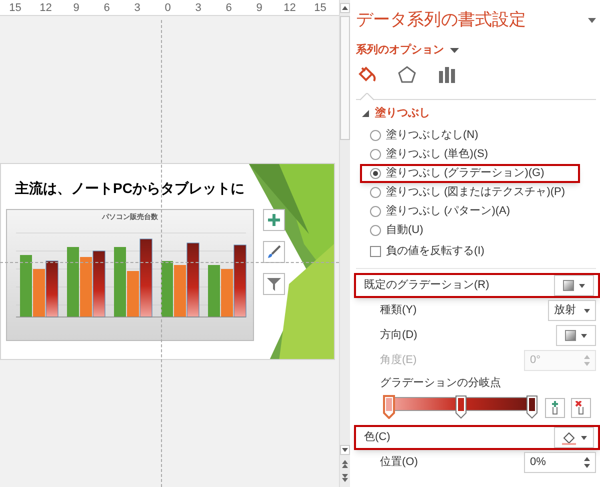 This screenshot has height=487, width=600. I want to click on radio-label: 塗りつぶし (単色)(S), so click(437, 154).